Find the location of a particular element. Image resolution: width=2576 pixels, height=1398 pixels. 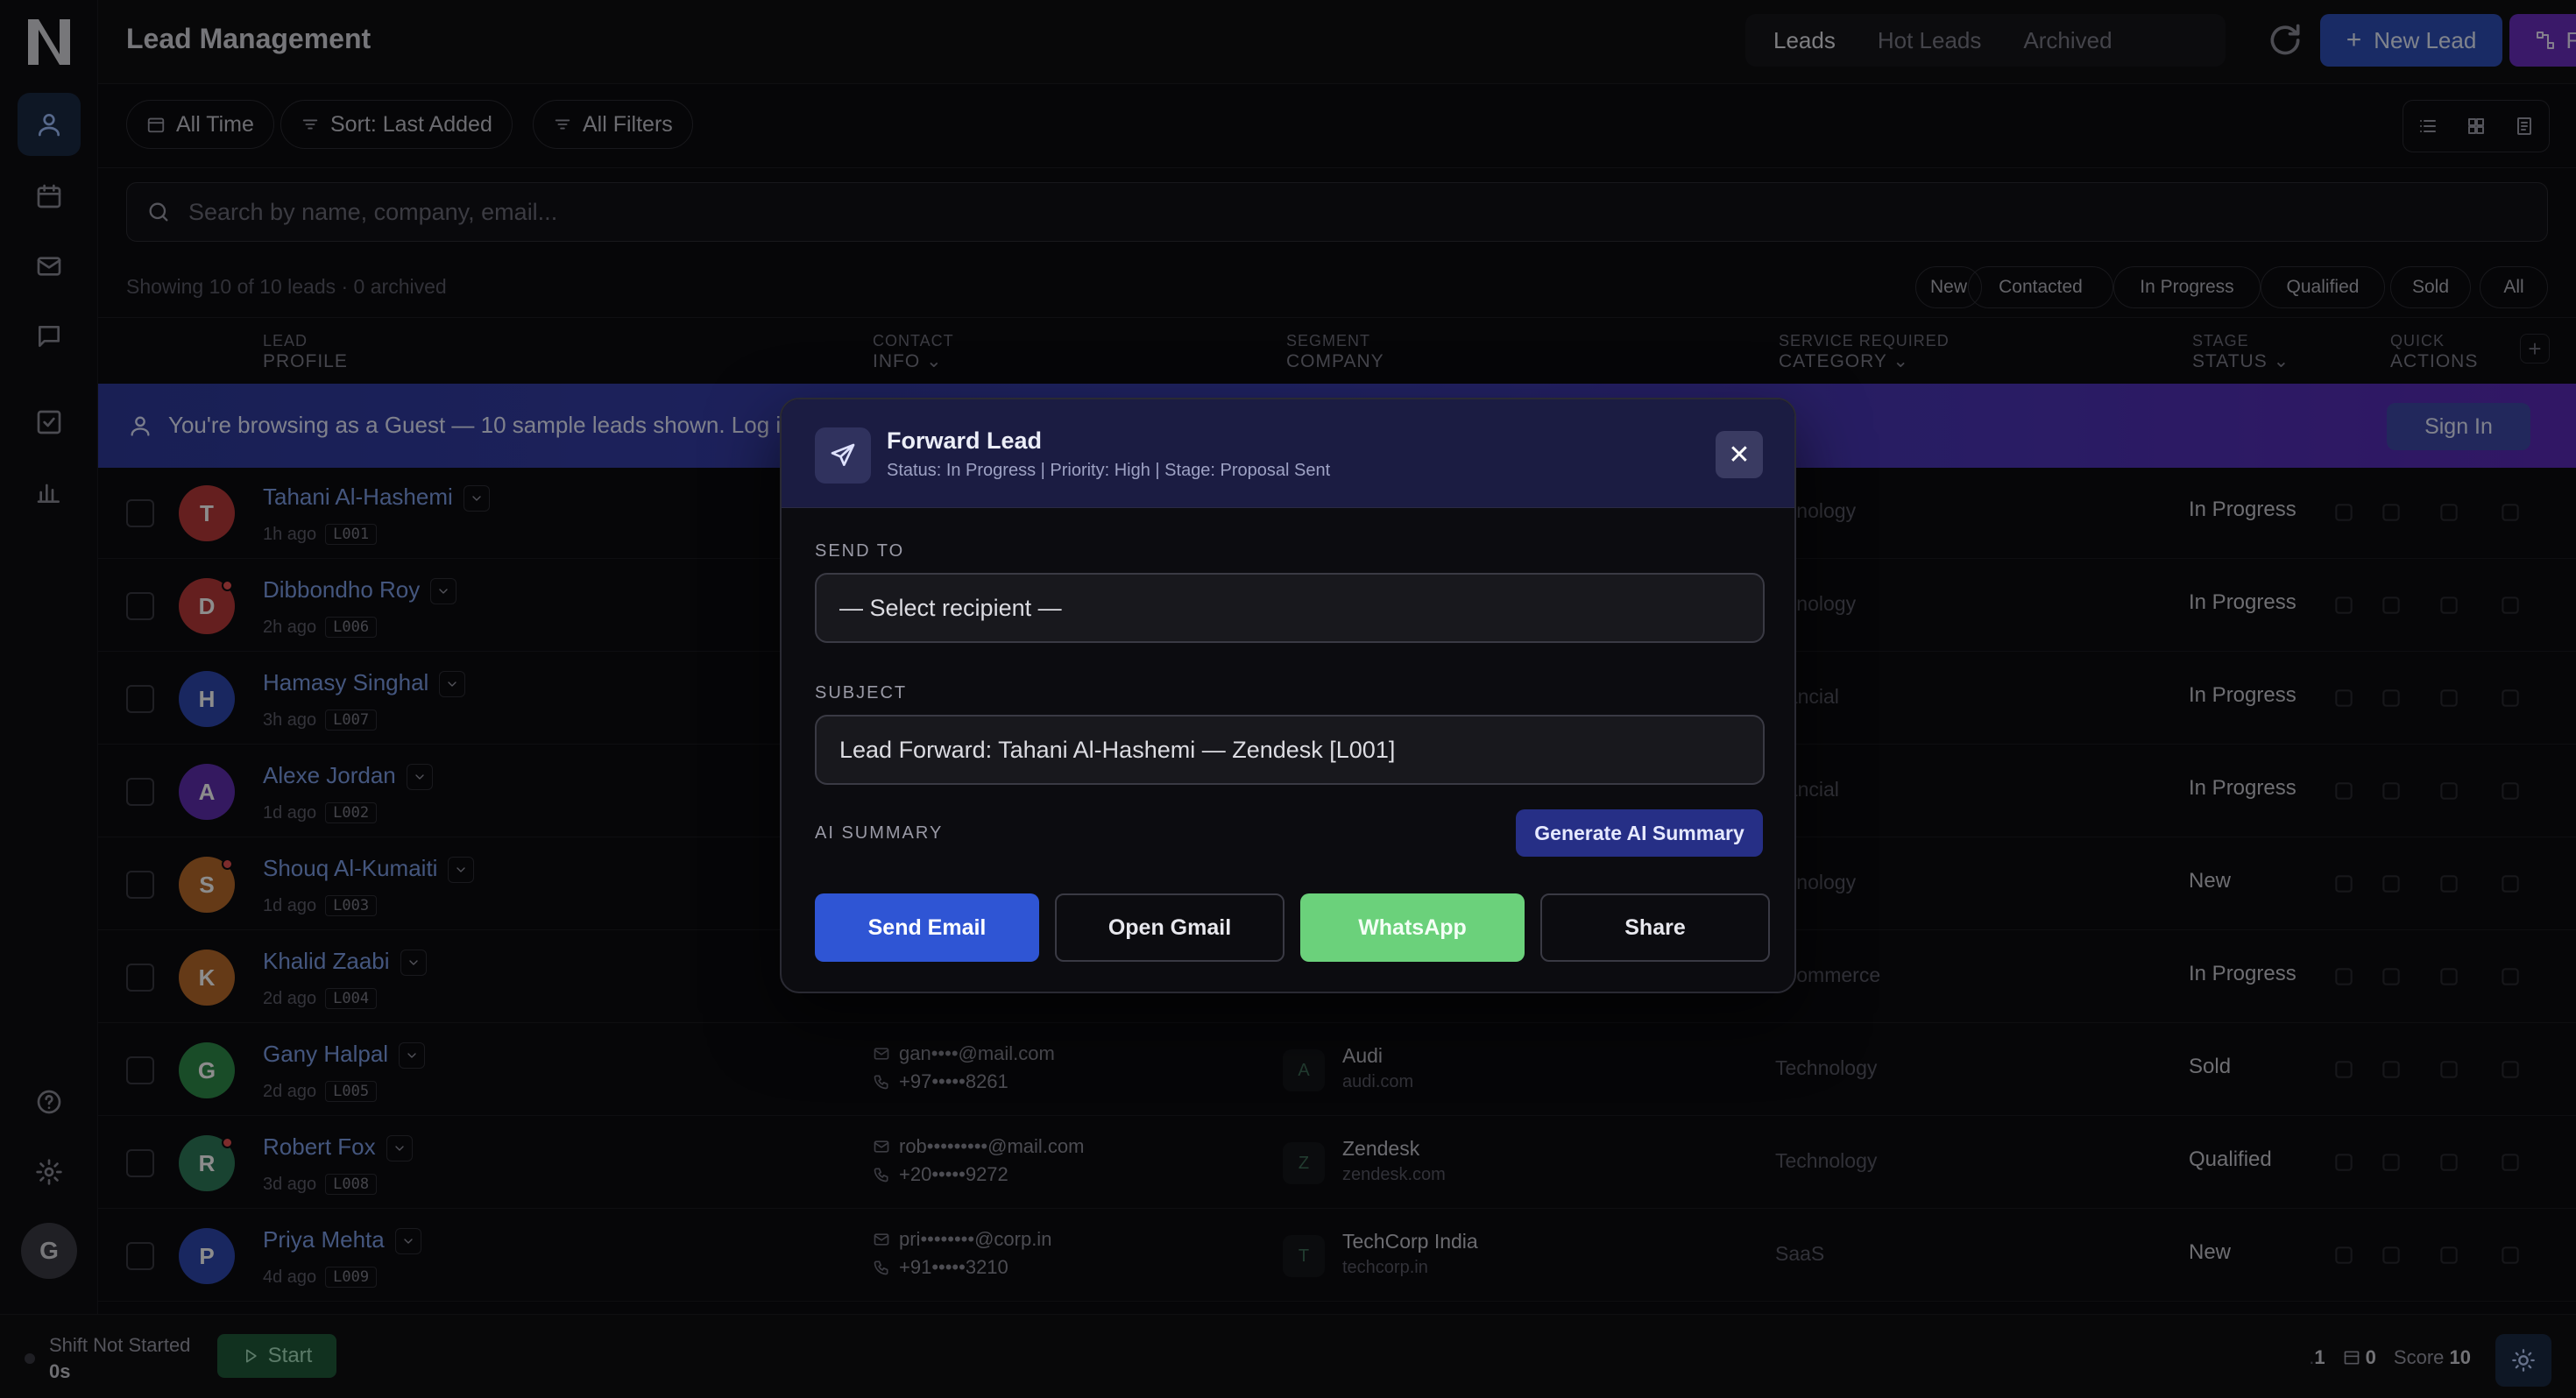

subject-label: SUBJECT is located at coordinates (861, 693).